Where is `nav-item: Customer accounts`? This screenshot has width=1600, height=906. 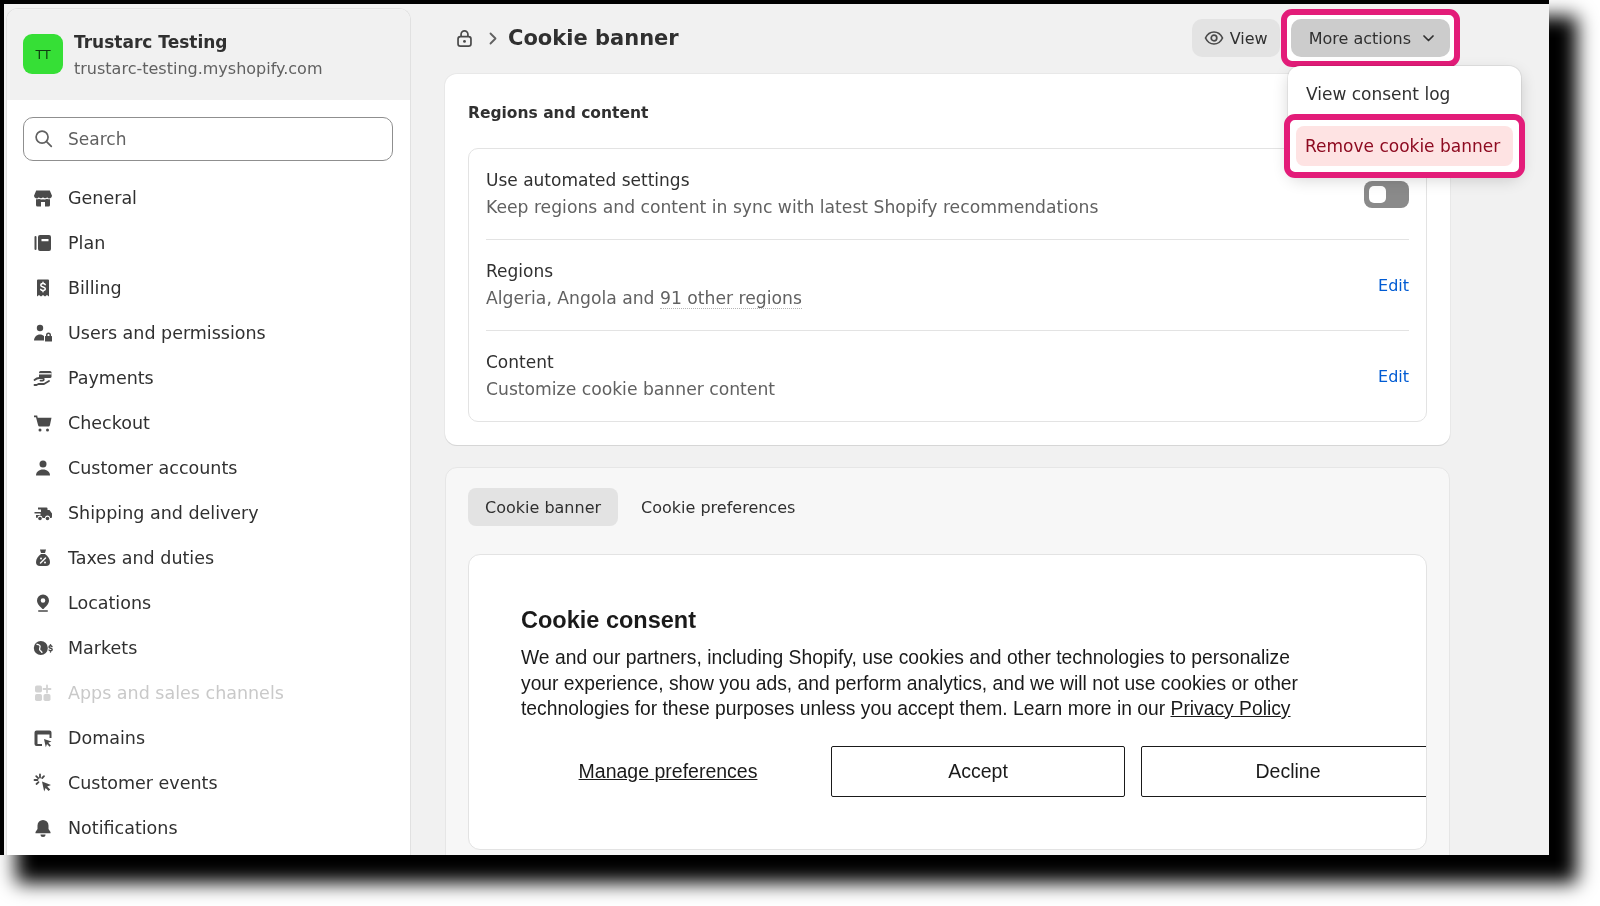
nav-item: Customer accounts is located at coordinates (127, 467).